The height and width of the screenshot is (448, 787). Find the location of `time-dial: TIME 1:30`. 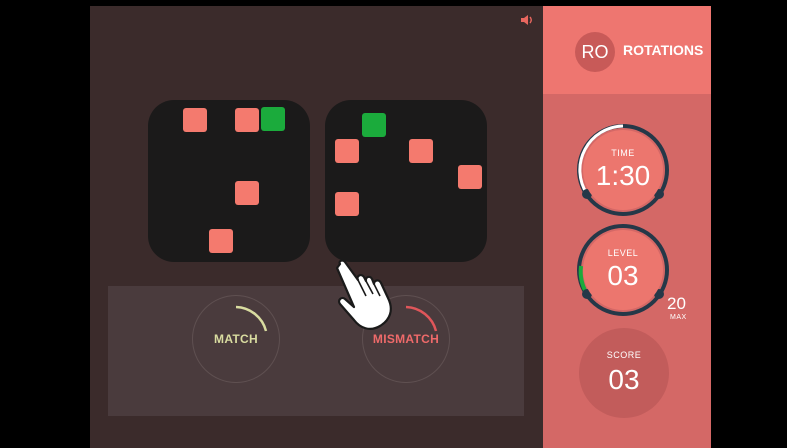

time-dial: TIME 1:30 is located at coordinates (623, 170).